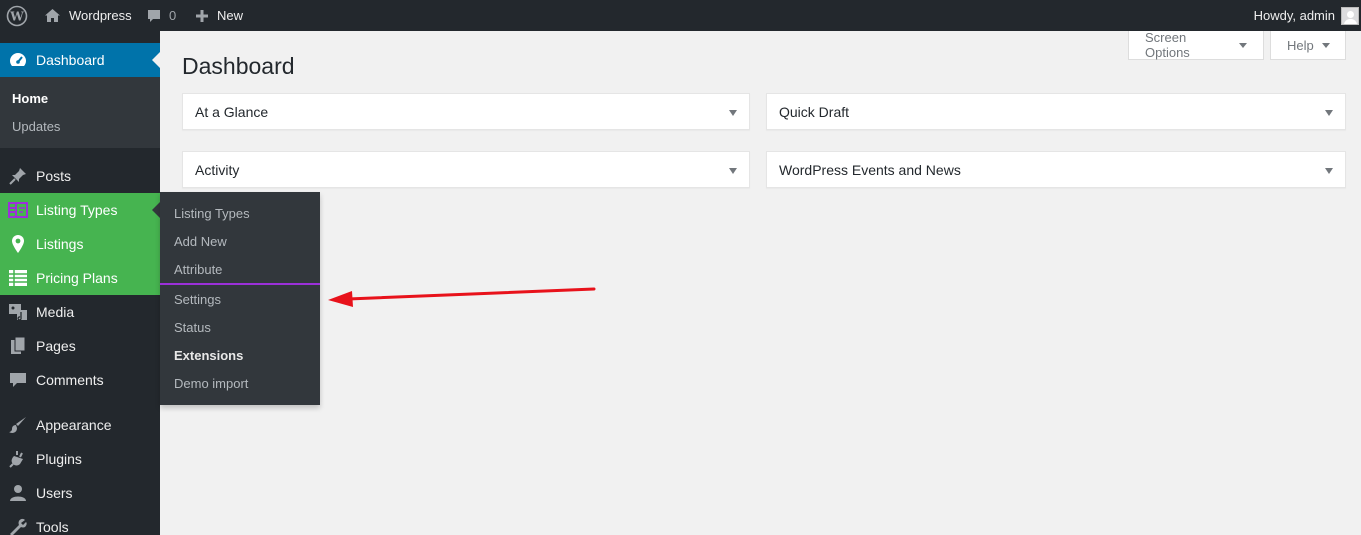 The image size is (1361, 535). Describe the element at coordinates (1300, 45) in the screenshot. I see `help-label: Help` at that location.